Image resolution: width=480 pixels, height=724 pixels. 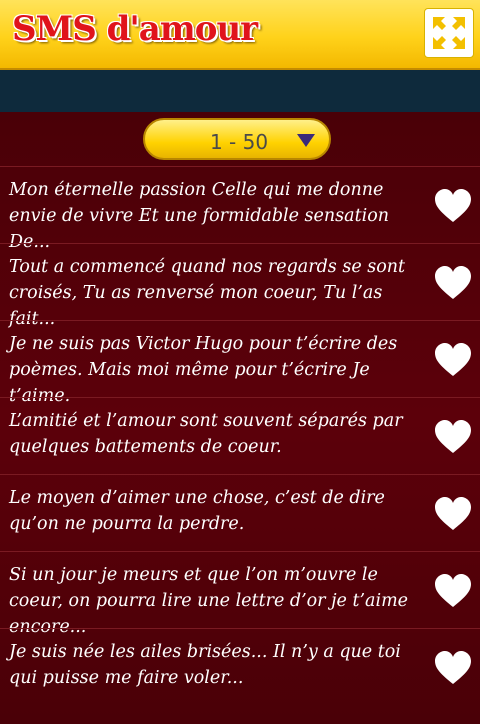 I want to click on expand-button, so click(x=449, y=33).